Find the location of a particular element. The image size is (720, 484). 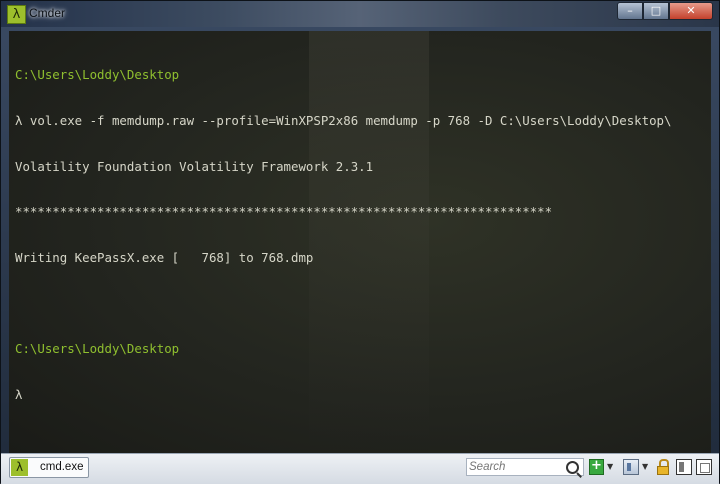

split-pane-icon is located at coordinates (684, 467).